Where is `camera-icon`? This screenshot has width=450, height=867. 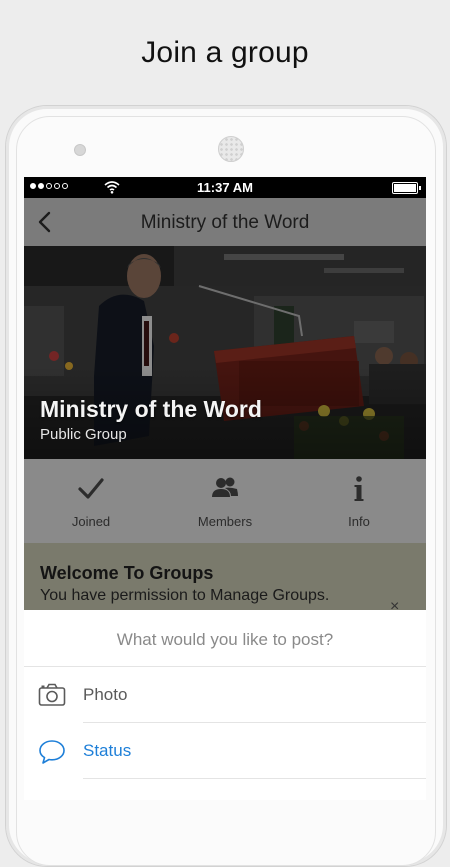
camera-icon is located at coordinates (52, 694).